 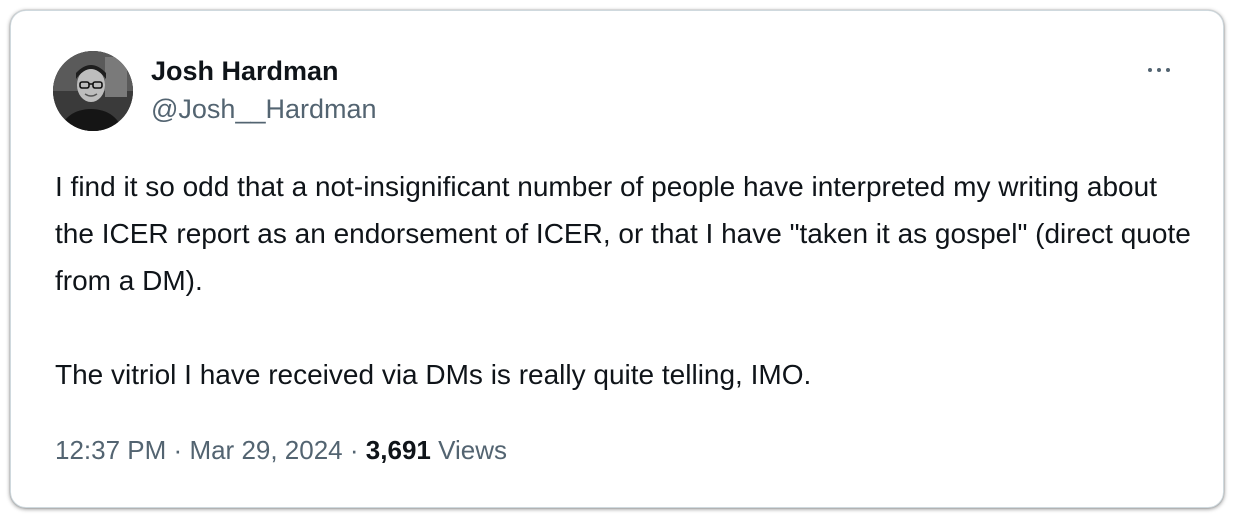 What do you see at coordinates (264, 71) in the screenshot?
I see `display-name: Josh Hardman` at bounding box center [264, 71].